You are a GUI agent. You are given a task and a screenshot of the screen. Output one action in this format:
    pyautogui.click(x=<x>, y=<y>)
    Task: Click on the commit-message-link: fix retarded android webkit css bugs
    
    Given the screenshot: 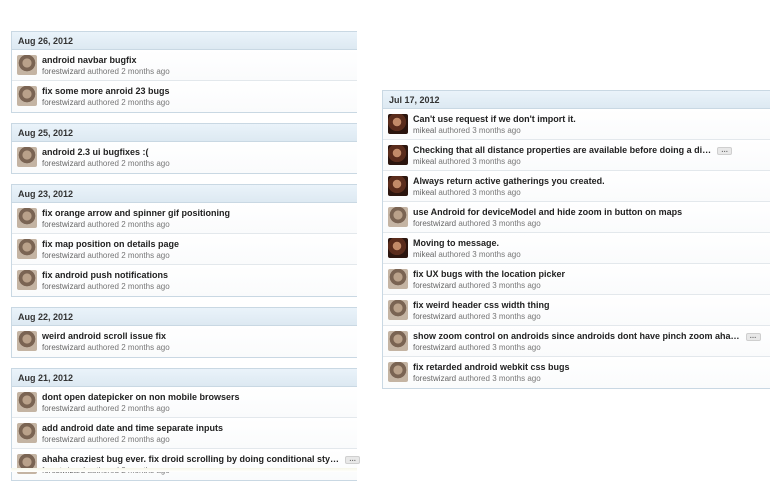 What is the action you would take?
    pyautogui.click(x=491, y=367)
    